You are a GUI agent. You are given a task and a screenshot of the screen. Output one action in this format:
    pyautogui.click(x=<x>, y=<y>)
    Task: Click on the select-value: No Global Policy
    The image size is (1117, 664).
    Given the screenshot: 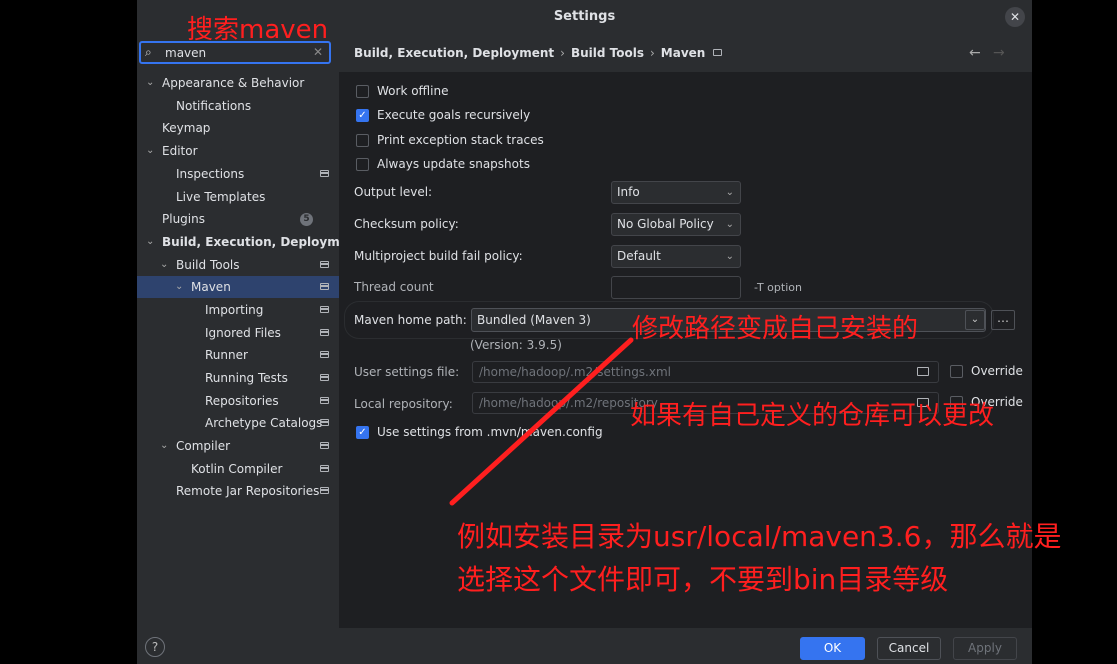 What is the action you would take?
    pyautogui.click(x=665, y=224)
    